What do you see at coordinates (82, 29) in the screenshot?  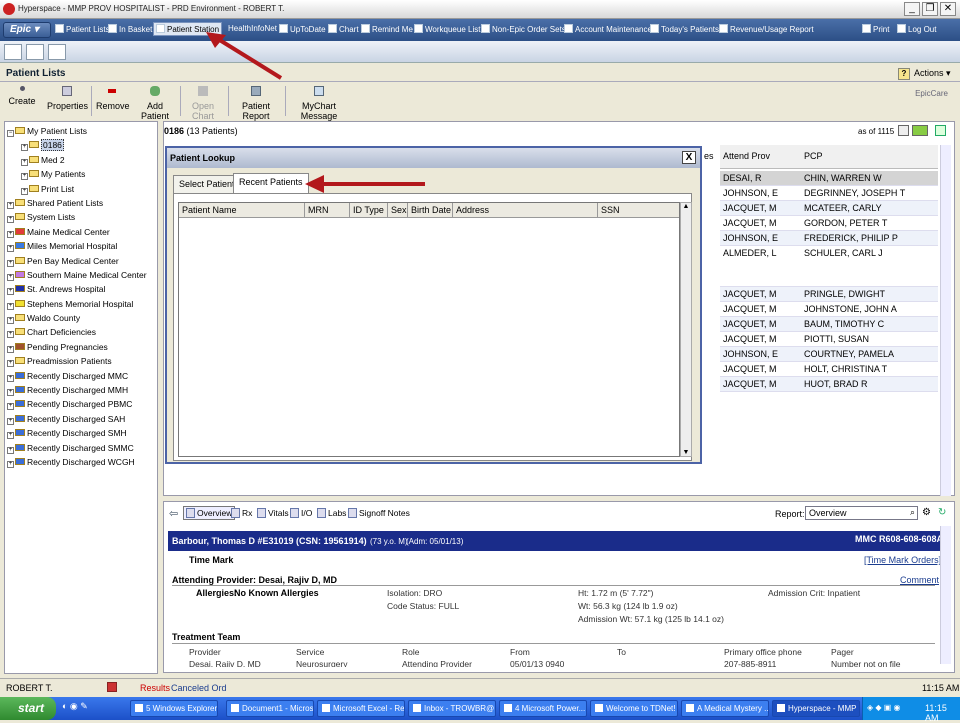 I see `toolbar-patient-lists: Patient Lists` at bounding box center [82, 29].